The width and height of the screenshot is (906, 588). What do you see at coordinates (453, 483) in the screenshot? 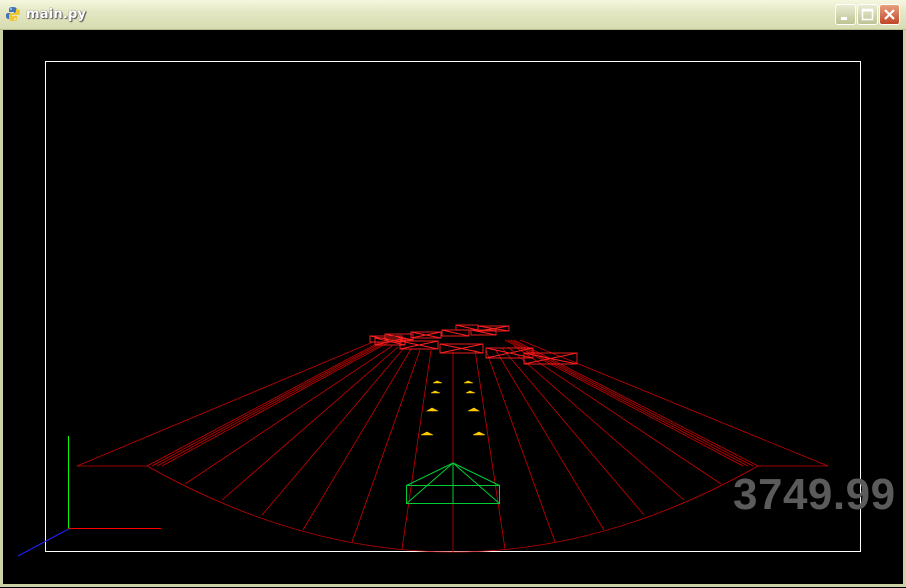
I see `player-ship` at bounding box center [453, 483].